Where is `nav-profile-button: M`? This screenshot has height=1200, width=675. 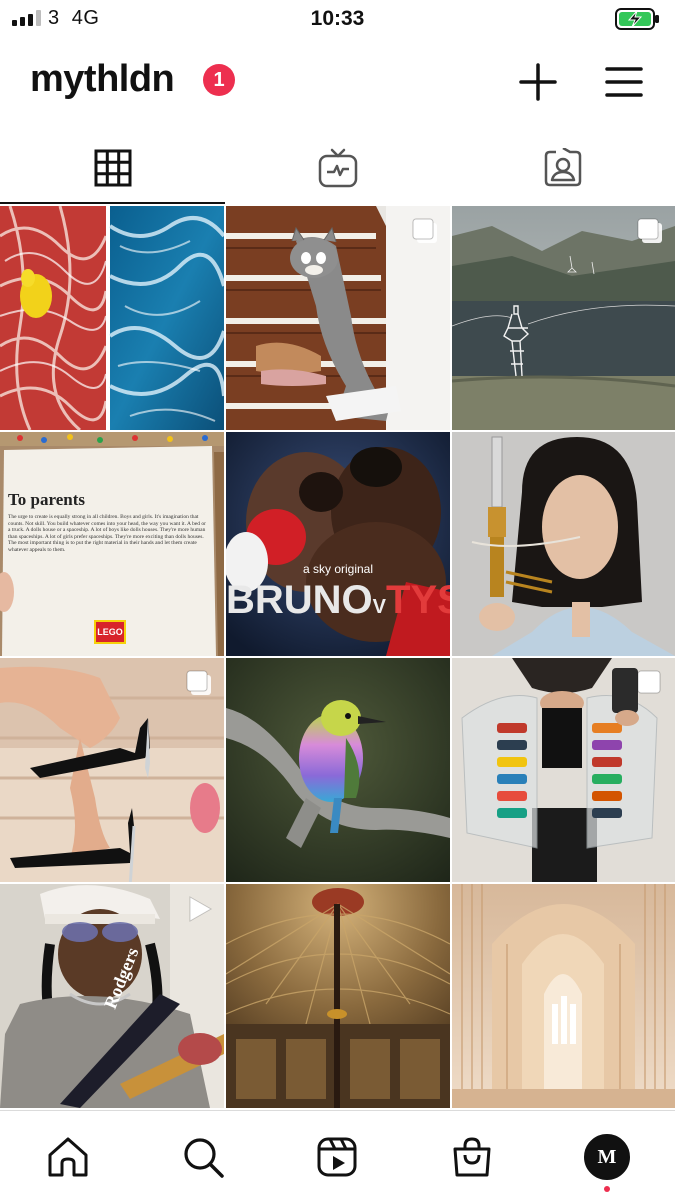
nav-profile-button: M is located at coordinates (607, 1157).